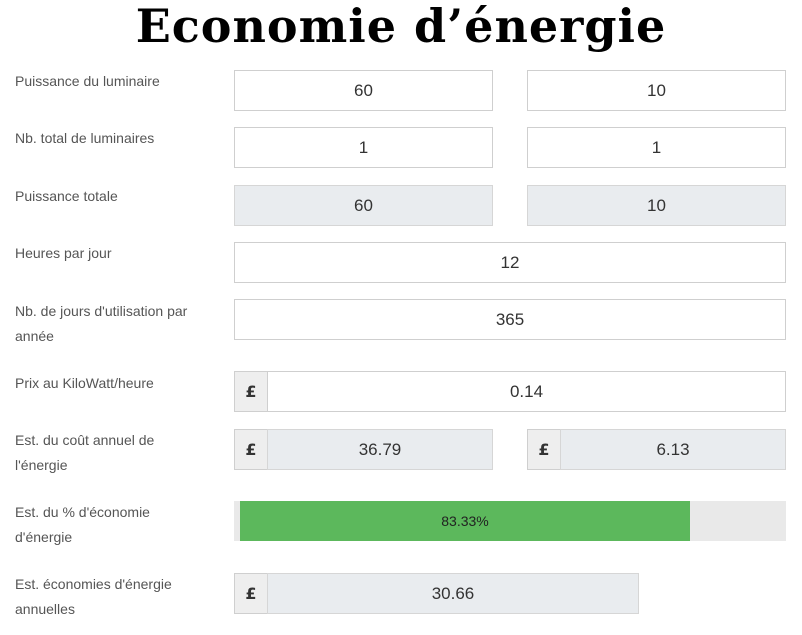  Describe the element at coordinates (66, 196) in the screenshot. I see `total-power-label: Puissance totale` at that location.